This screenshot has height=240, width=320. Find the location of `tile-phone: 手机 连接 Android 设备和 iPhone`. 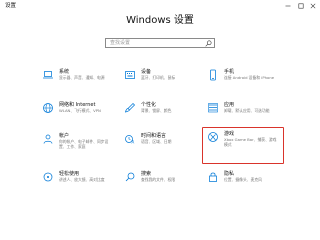

tile-phone: 手机 连接 Android 设备和 iPhone is located at coordinates (244, 83).